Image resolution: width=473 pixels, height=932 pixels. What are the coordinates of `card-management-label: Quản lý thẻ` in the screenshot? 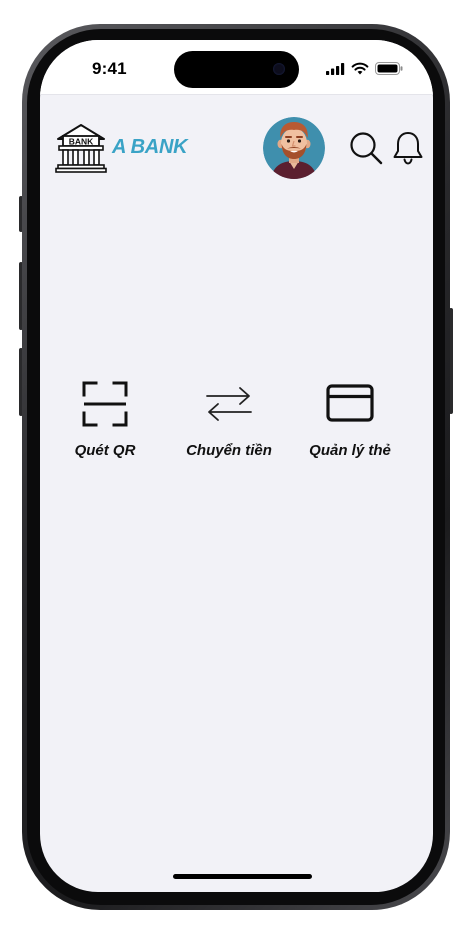 It's located at (350, 450).